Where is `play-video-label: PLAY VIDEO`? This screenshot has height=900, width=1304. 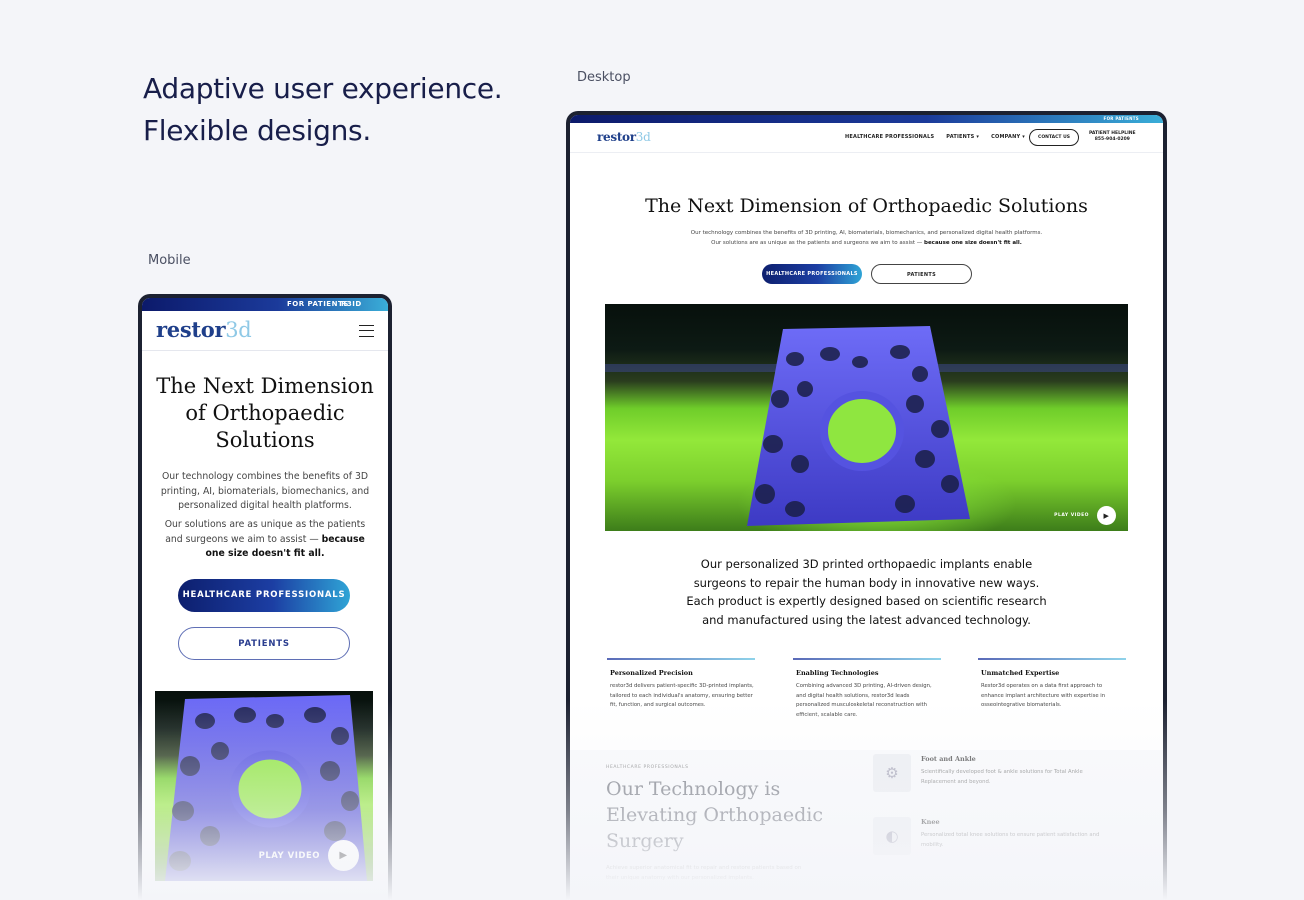
play-video-label: PLAY VIDEO is located at coordinates (1071, 515).